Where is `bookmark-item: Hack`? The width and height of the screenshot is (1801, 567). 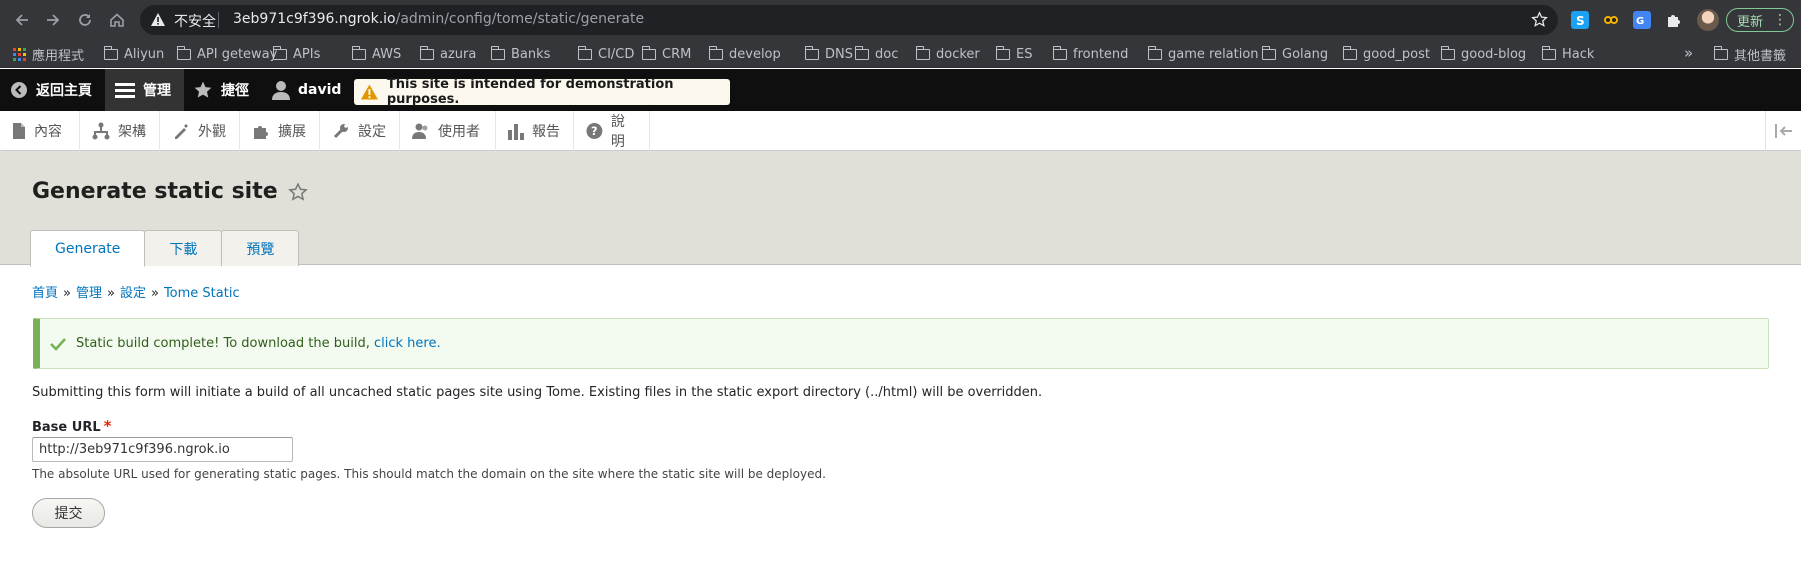
bookmark-item: Hack is located at coordinates (1567, 54).